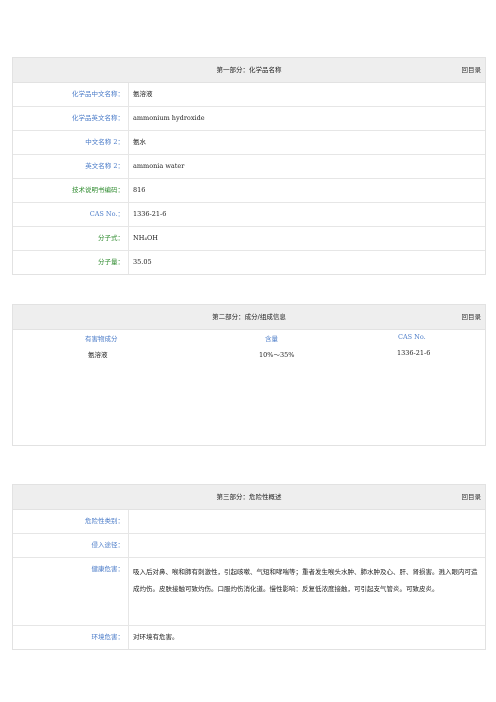 Image resolution: width=496 pixels, height=702 pixels. I want to click on field-value: 816, so click(139, 190).